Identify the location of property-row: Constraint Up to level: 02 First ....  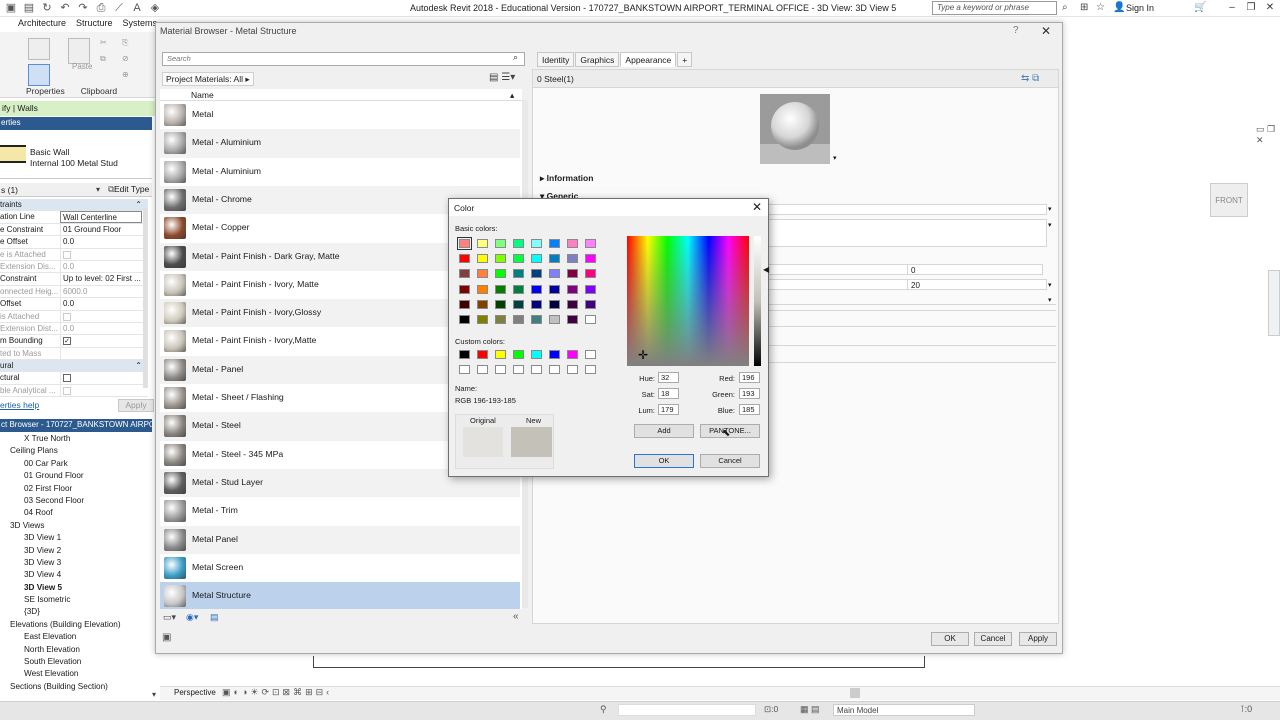
(74, 279).